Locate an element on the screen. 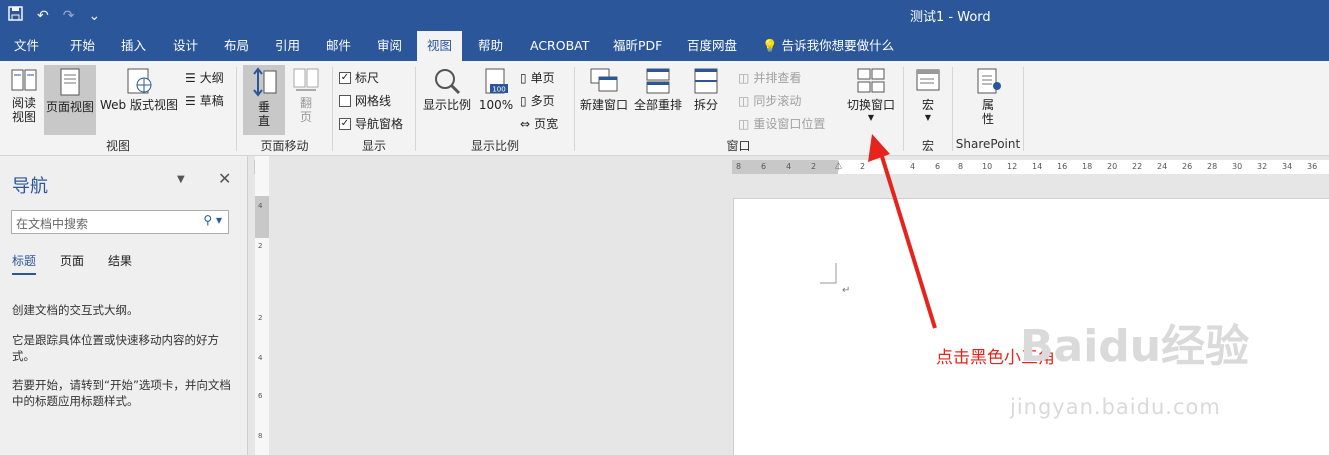  window-title: 测试1 - Word is located at coordinates (950, 17).